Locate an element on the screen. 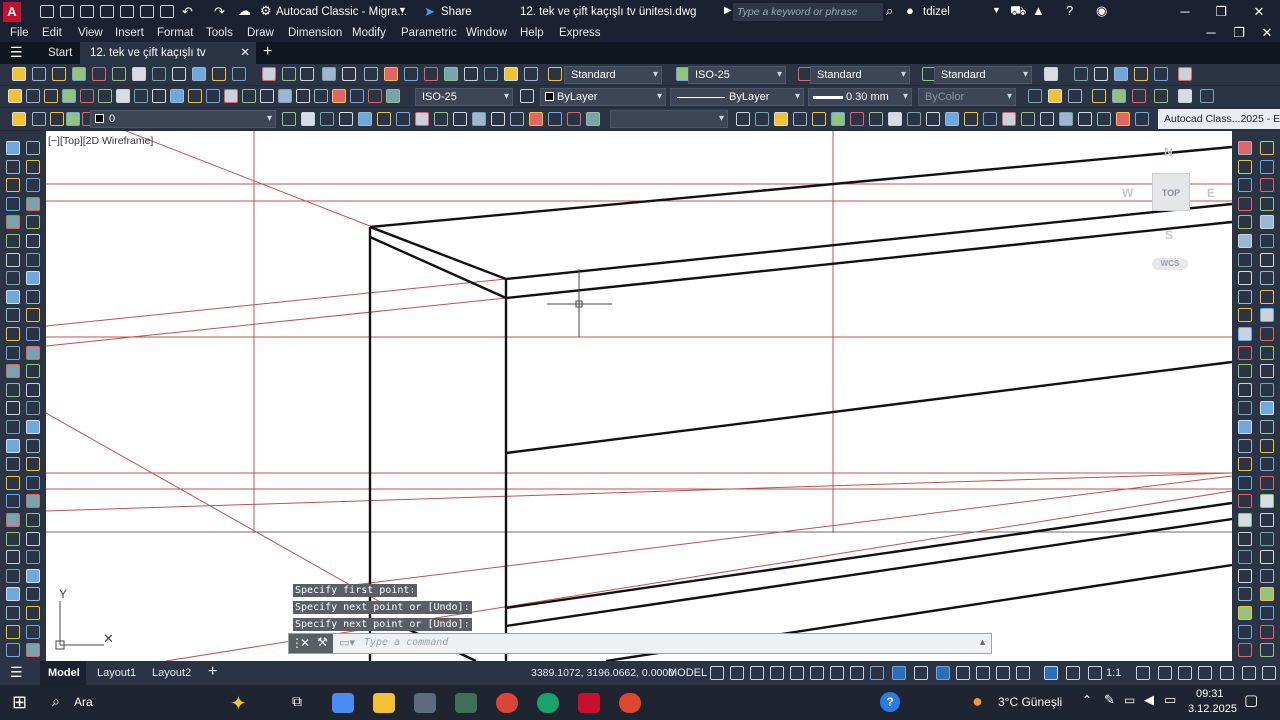  customize-wrench-icon: ⚒ is located at coordinates (322, 642).